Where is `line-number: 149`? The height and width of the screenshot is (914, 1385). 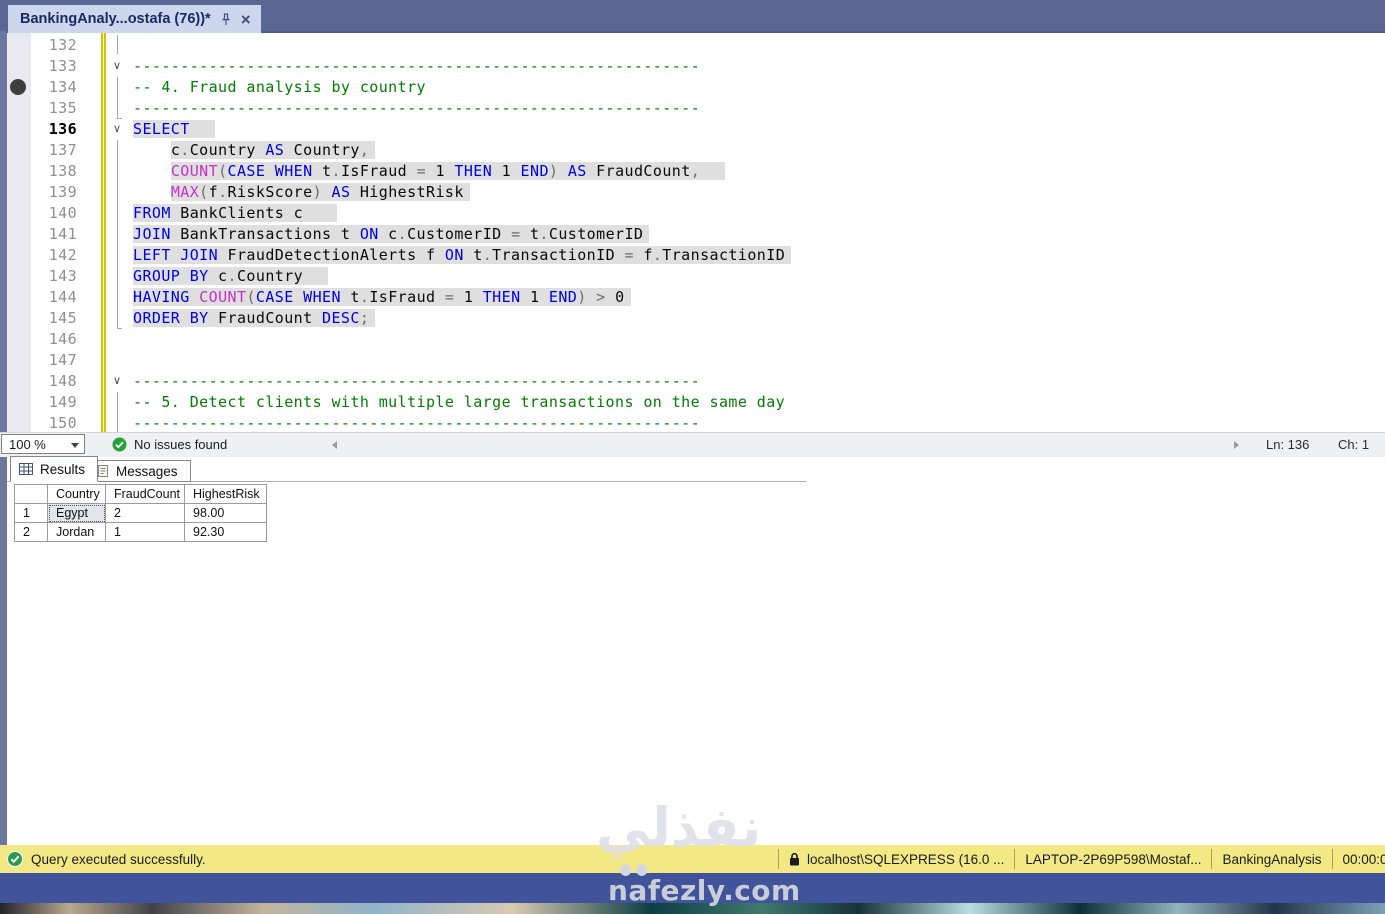
line-number: 149 is located at coordinates (54, 402).